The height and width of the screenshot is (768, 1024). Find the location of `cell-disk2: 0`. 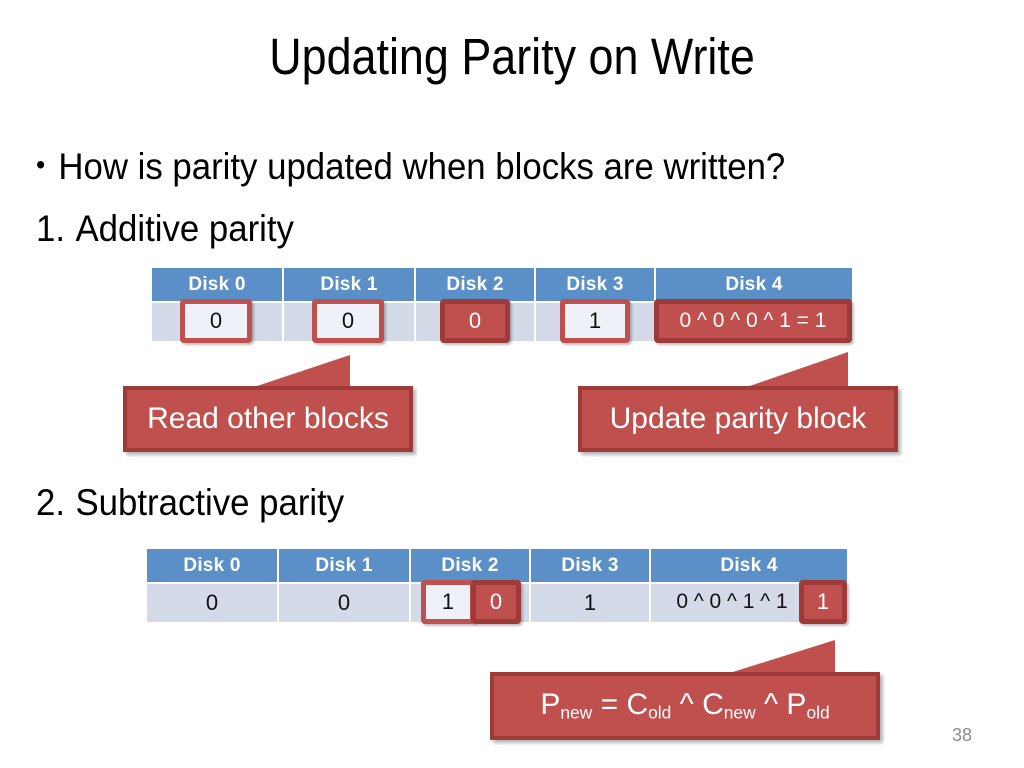

cell-disk2: 0 is located at coordinates (475, 321).